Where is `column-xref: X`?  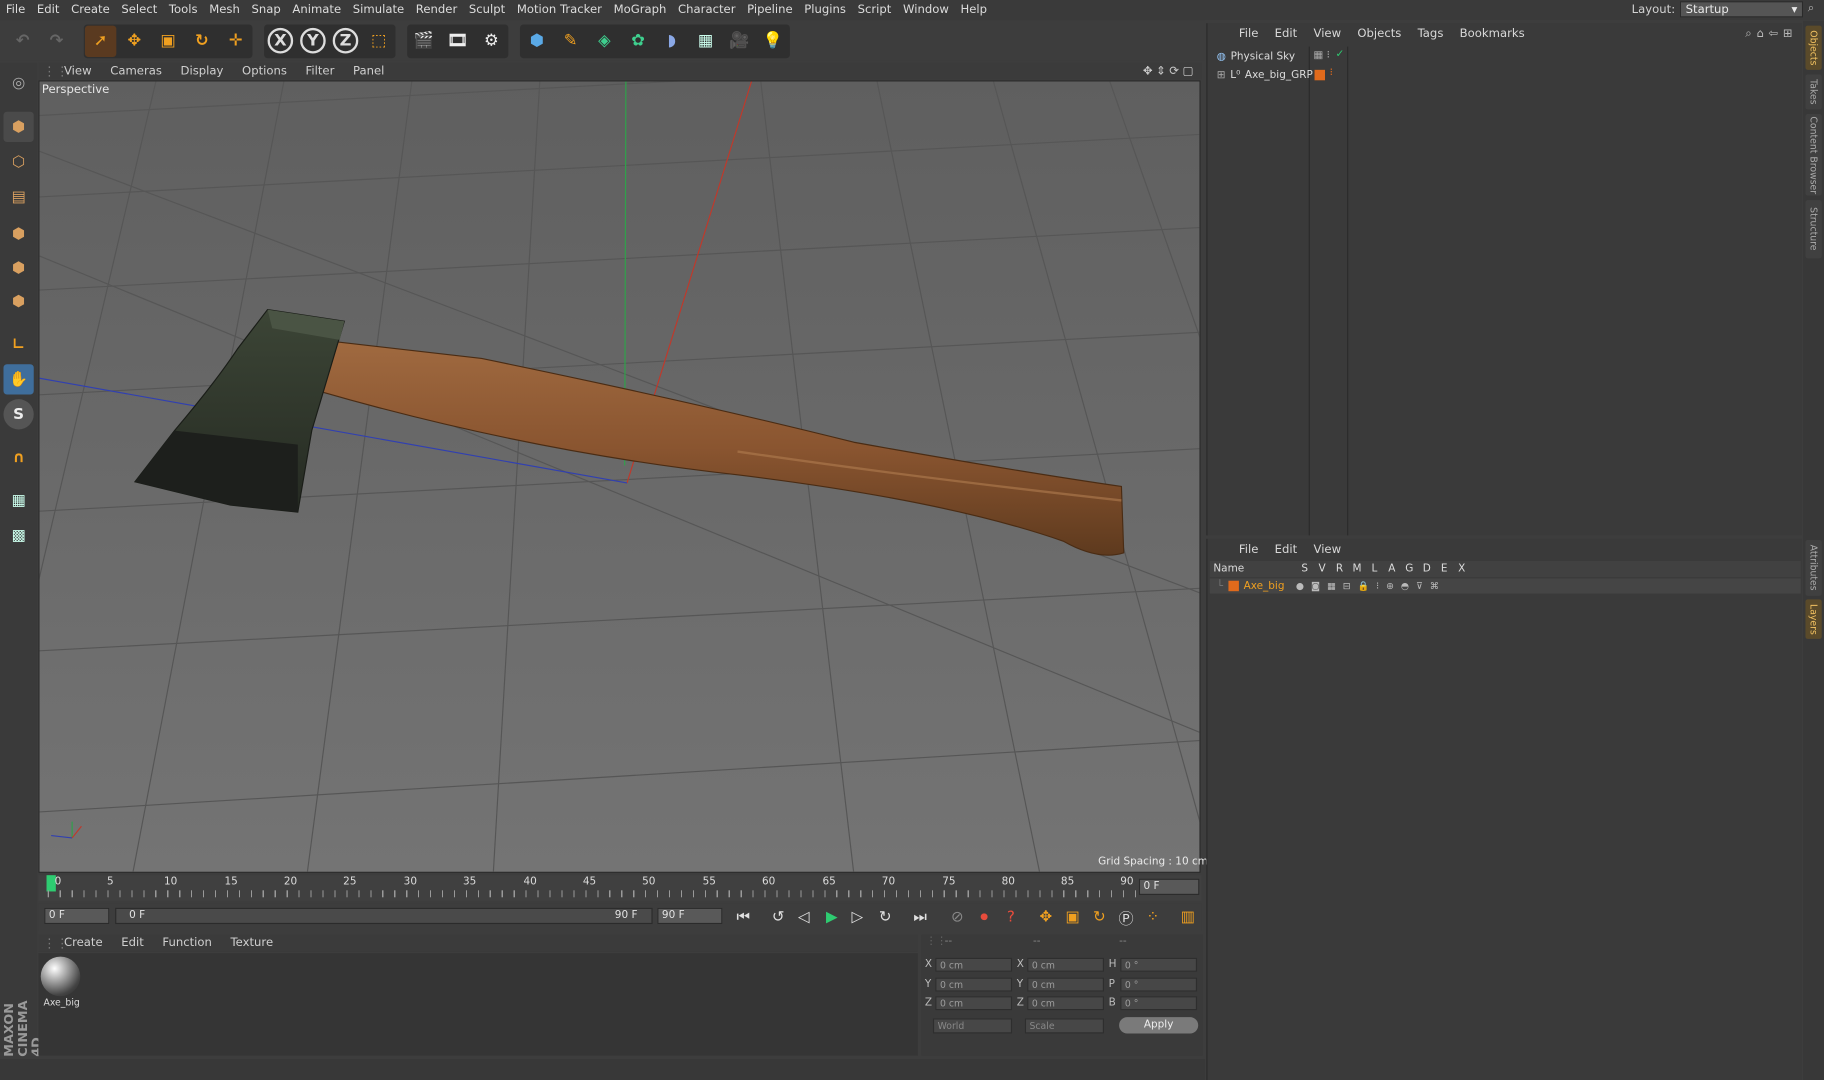
column-xref: X is located at coordinates (1461, 569).